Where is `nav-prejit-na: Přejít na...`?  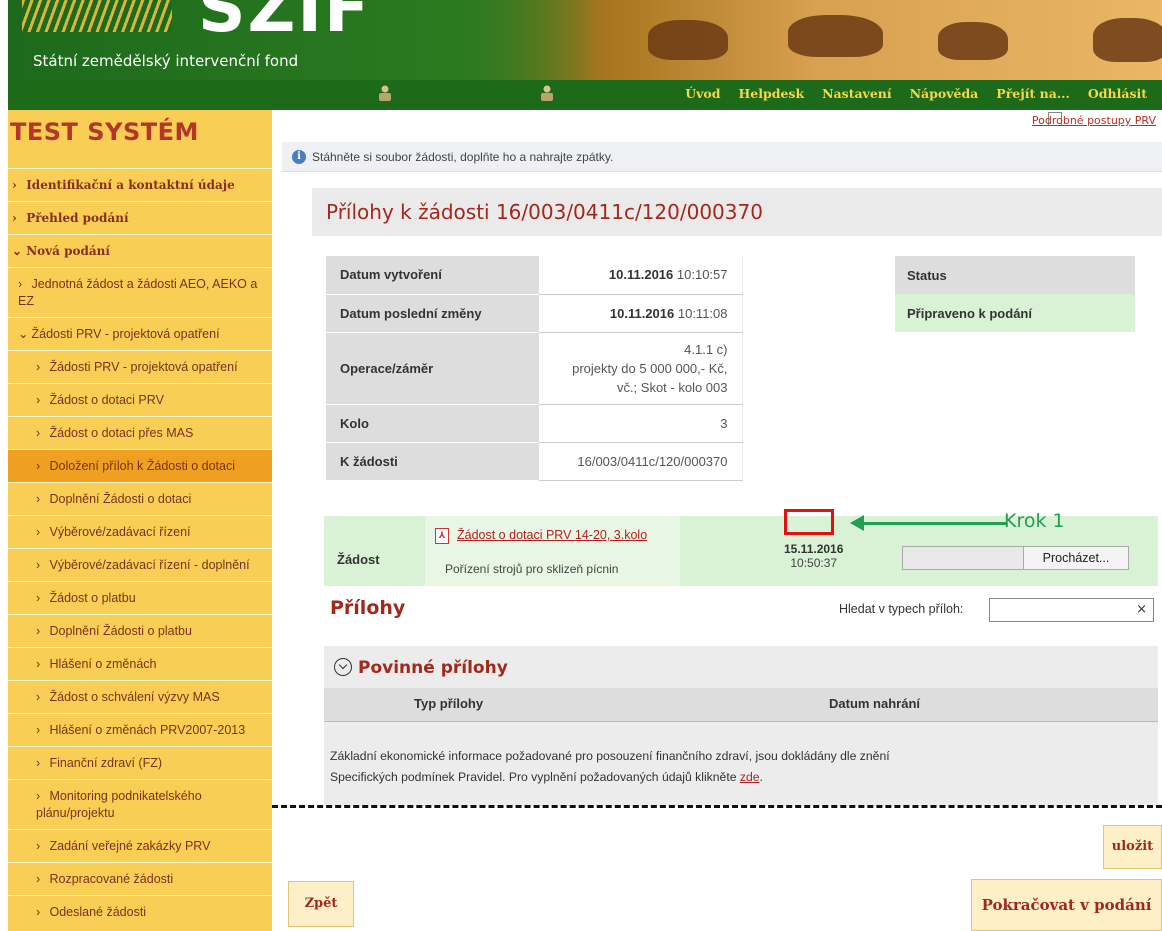 nav-prejit-na: Přejít na... is located at coordinates (1033, 93).